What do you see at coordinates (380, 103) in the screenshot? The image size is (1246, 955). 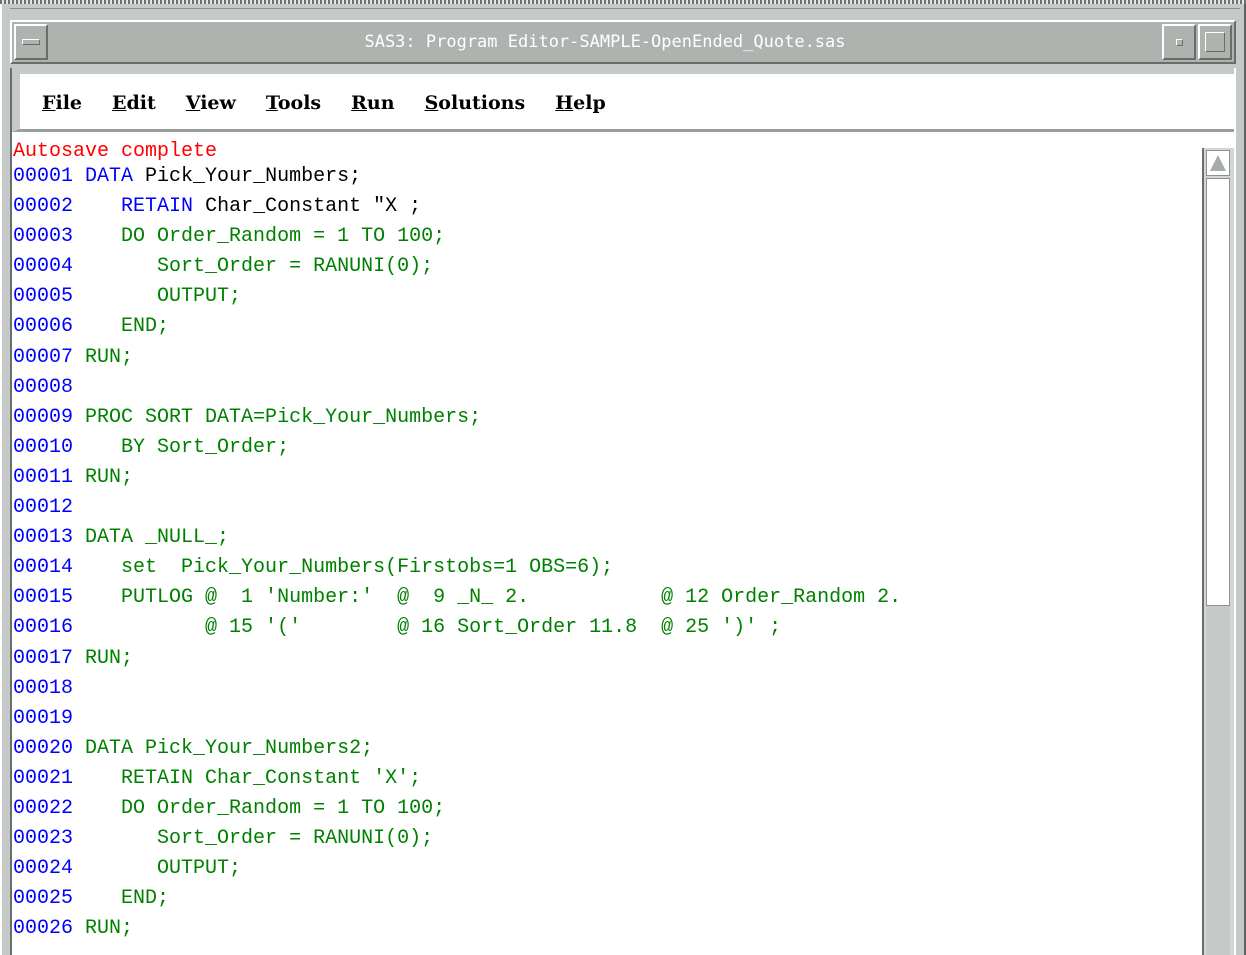 I see `menu-run-label: un` at bounding box center [380, 103].